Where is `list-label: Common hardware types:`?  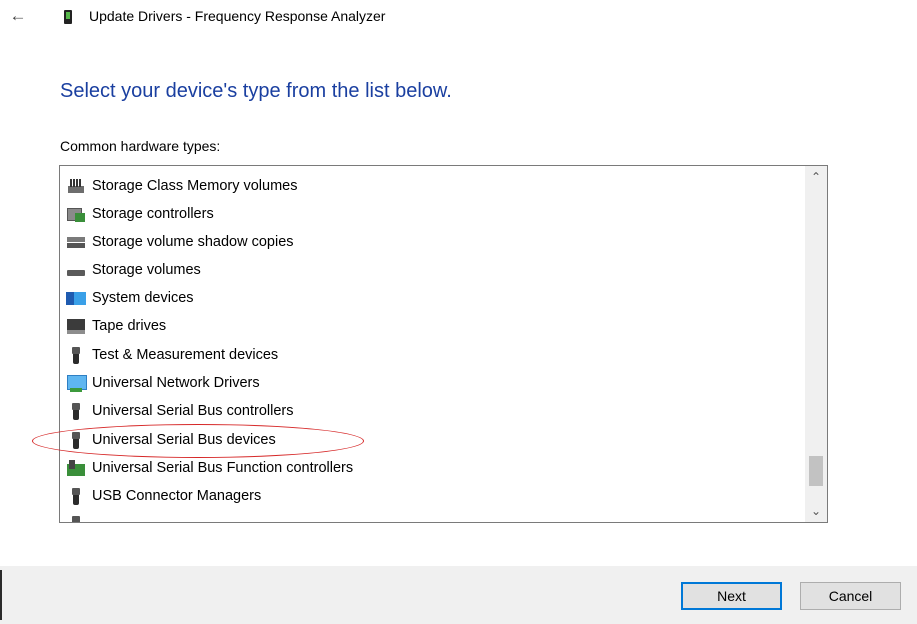
list-label: Common hardware types: is located at coordinates (140, 146).